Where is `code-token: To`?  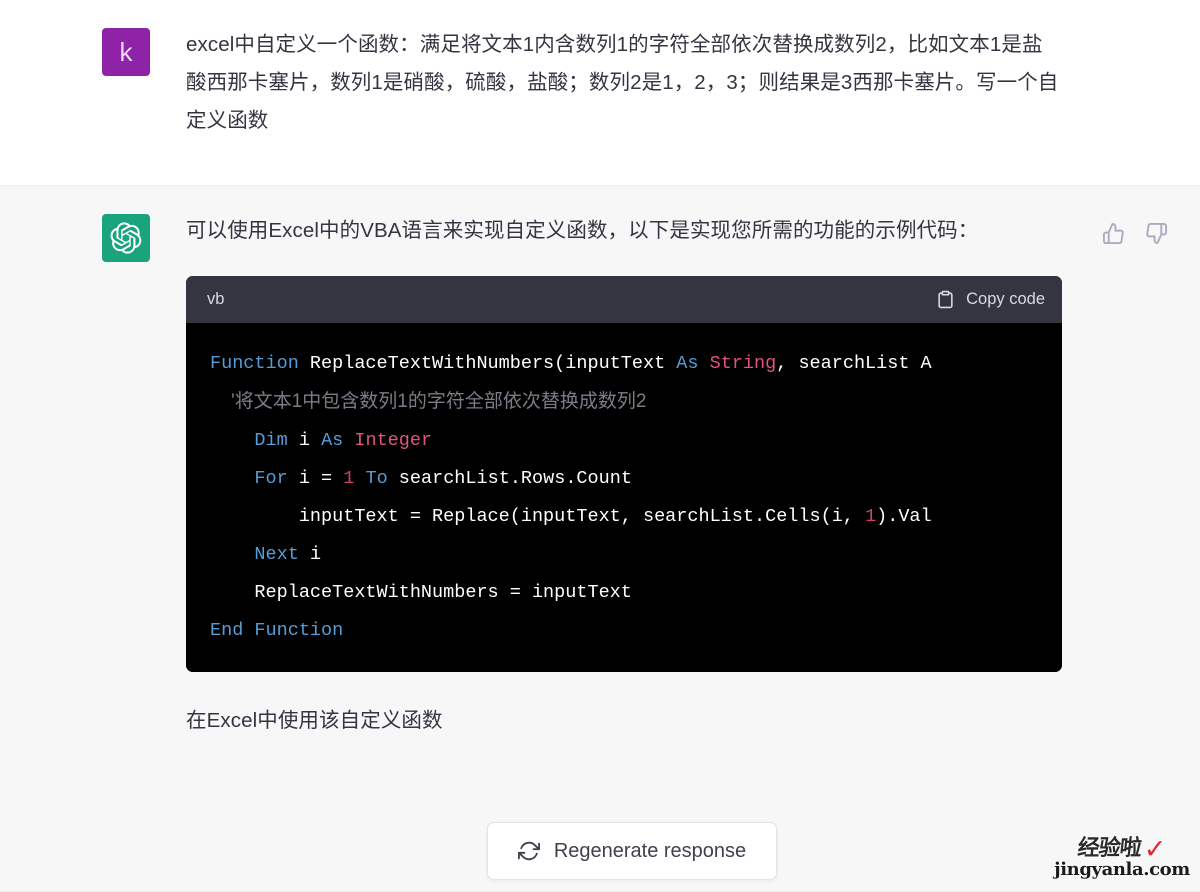
code-token: To is located at coordinates (382, 478).